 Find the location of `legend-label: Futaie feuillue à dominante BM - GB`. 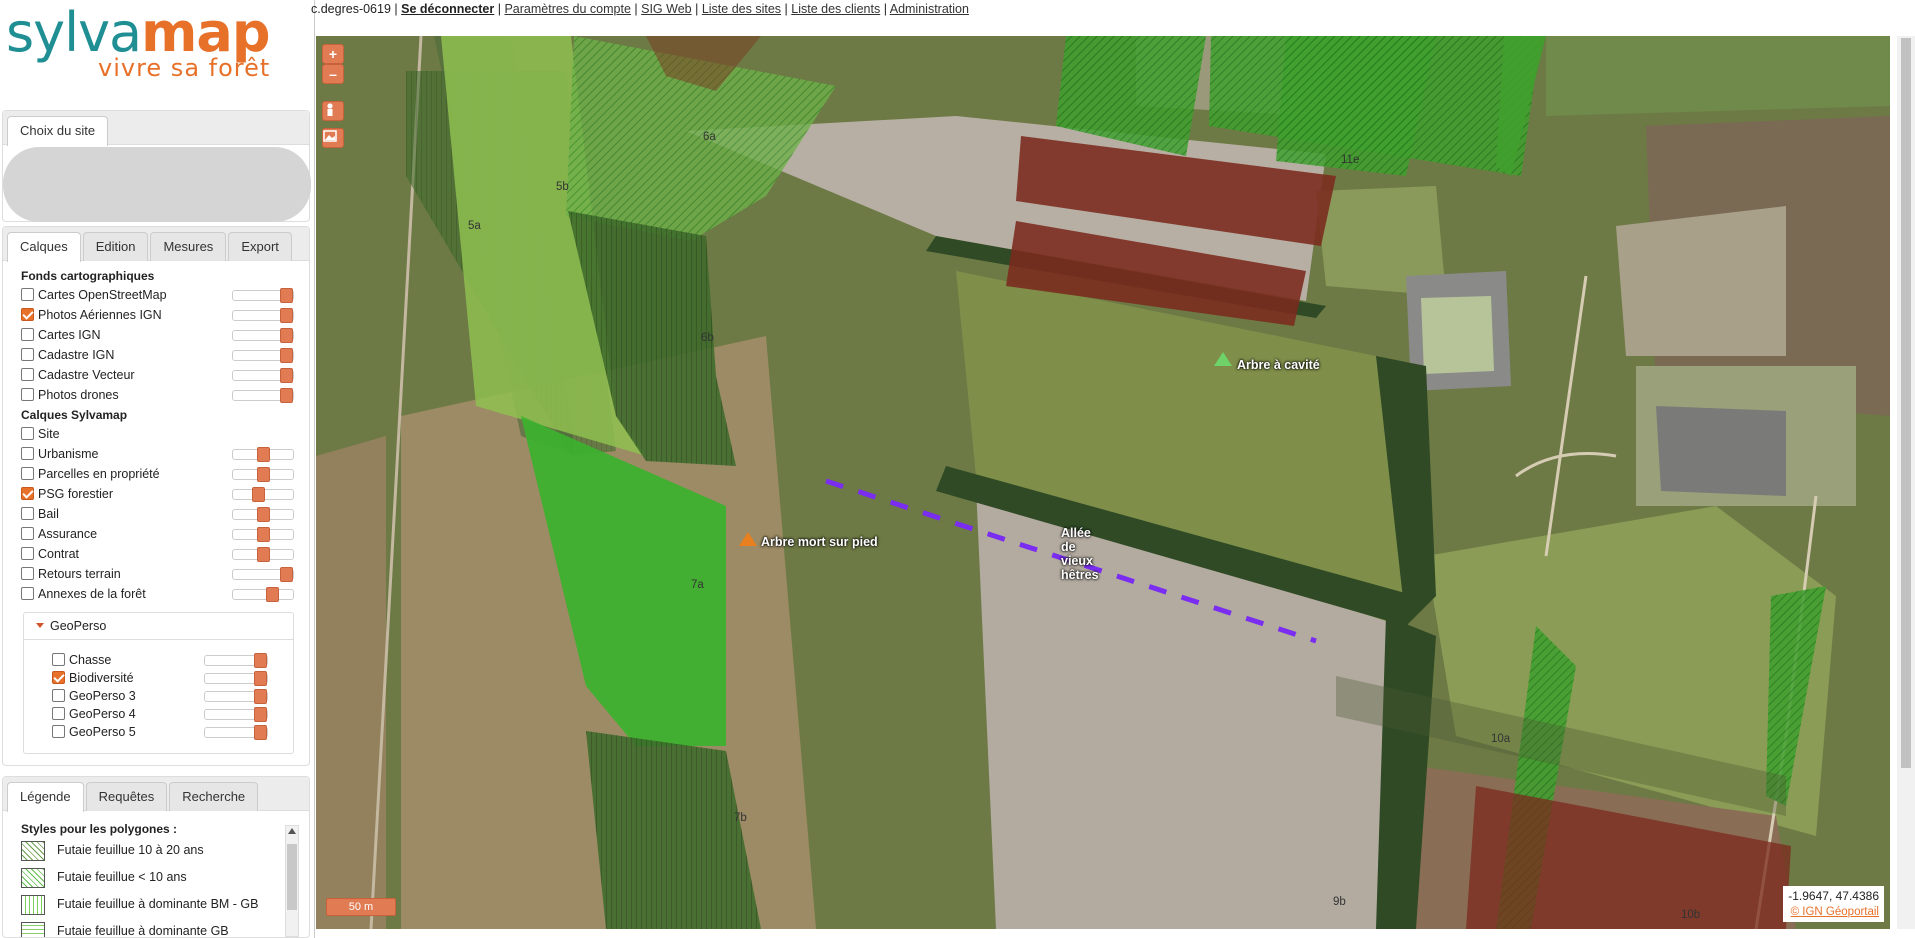

legend-label: Futaie feuillue à dominante BM - GB is located at coordinates (158, 904).